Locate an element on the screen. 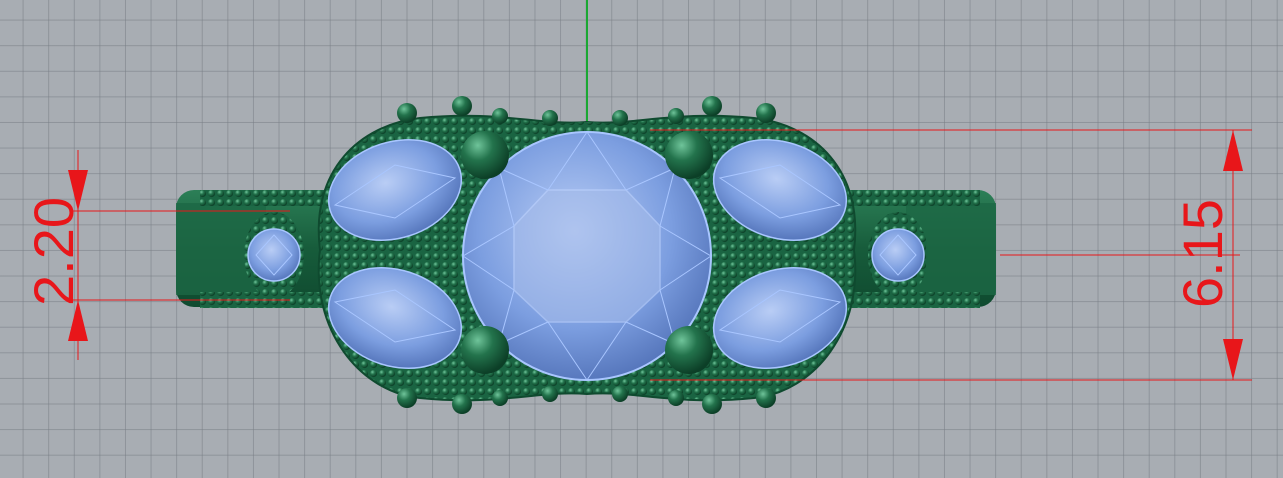 The height and width of the screenshot is (478, 1283). dimension-right-value: 6.15 is located at coordinates (1202, 253).